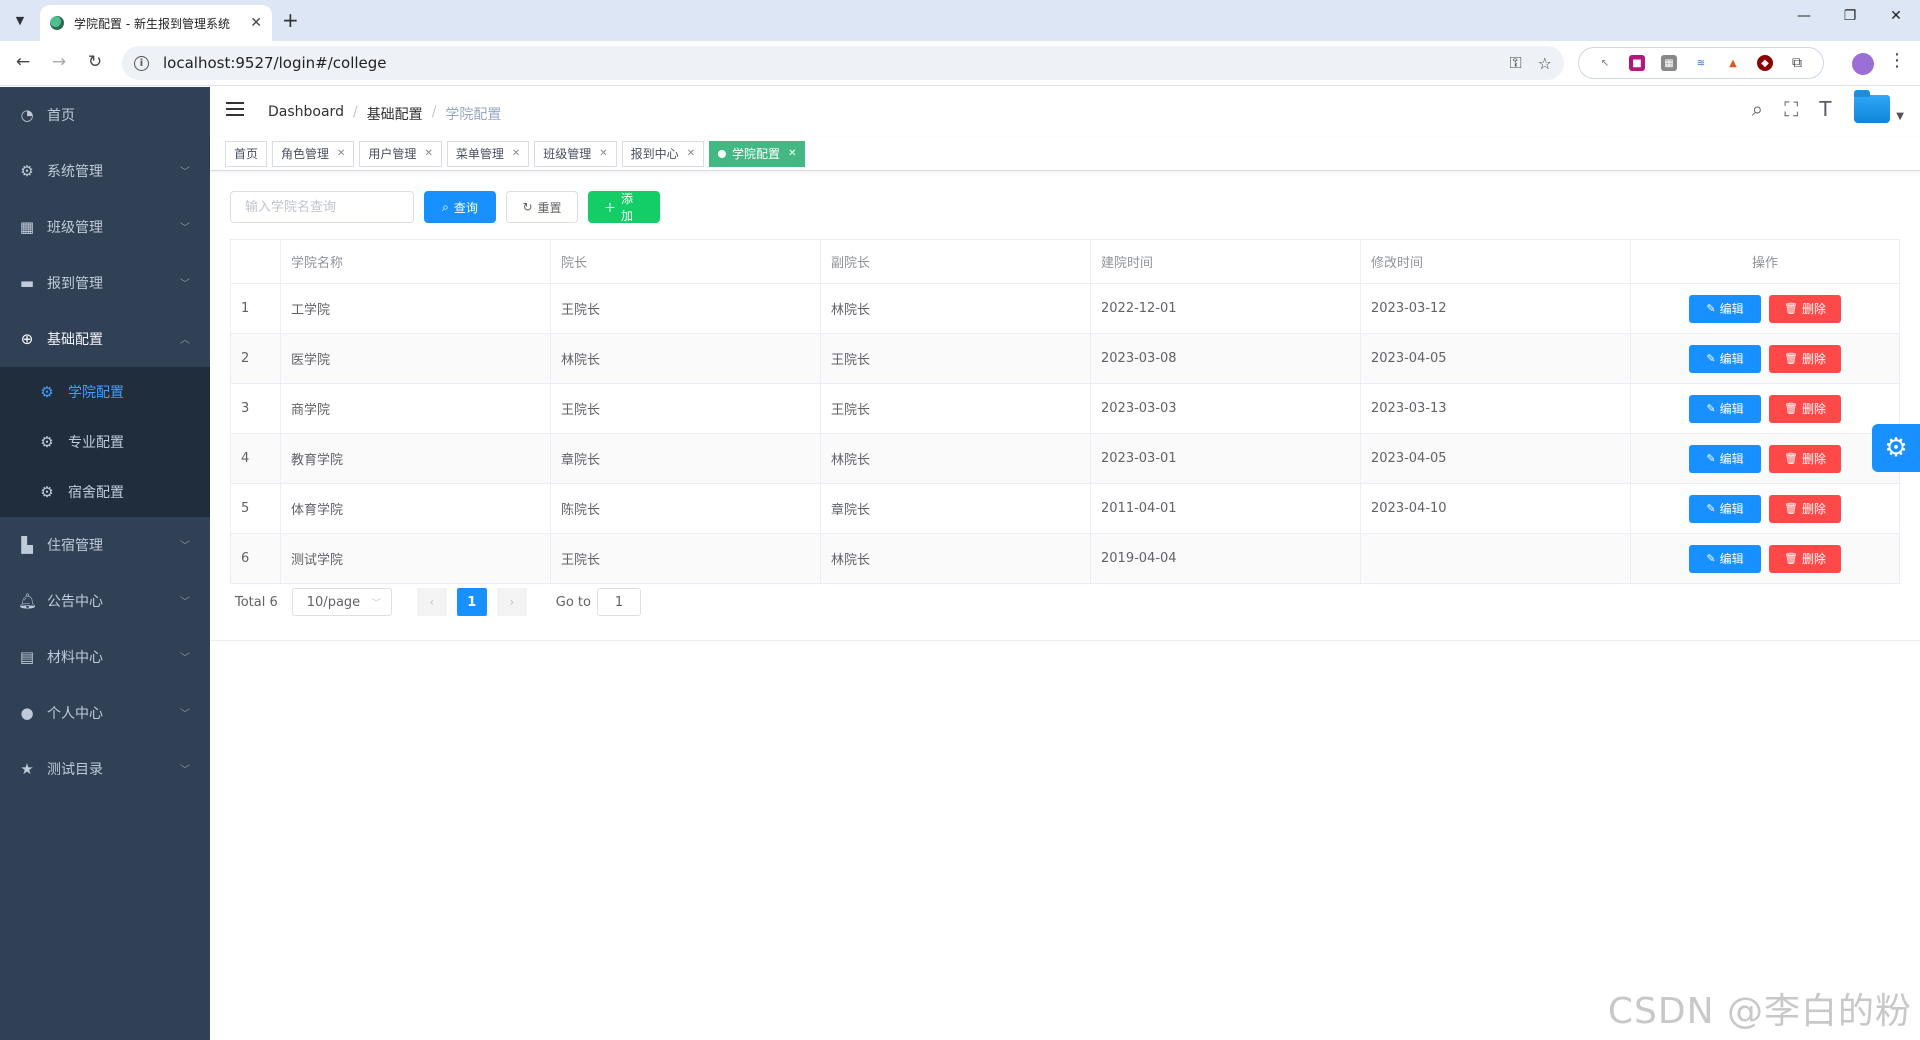  What do you see at coordinates (1545, 63) in the screenshot?
I see `bookmark-star-icon: ☆` at bounding box center [1545, 63].